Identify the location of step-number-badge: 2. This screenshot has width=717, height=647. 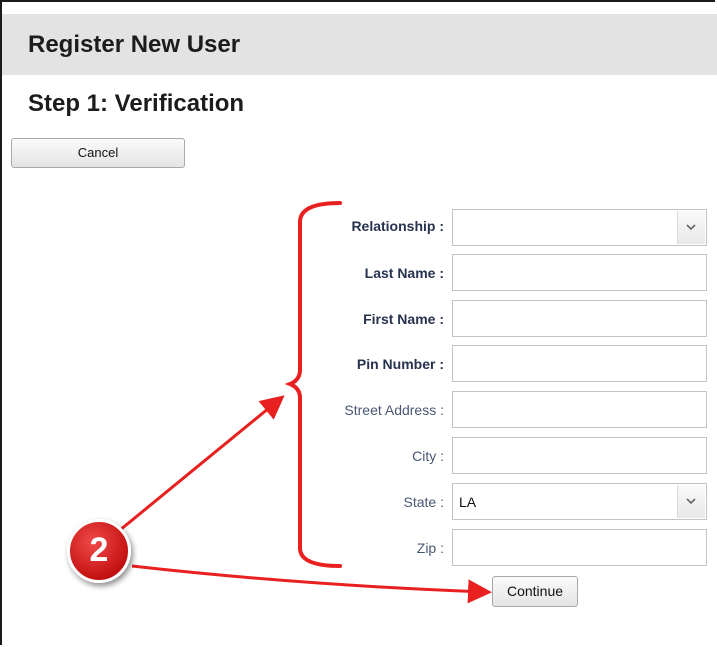
(99, 551).